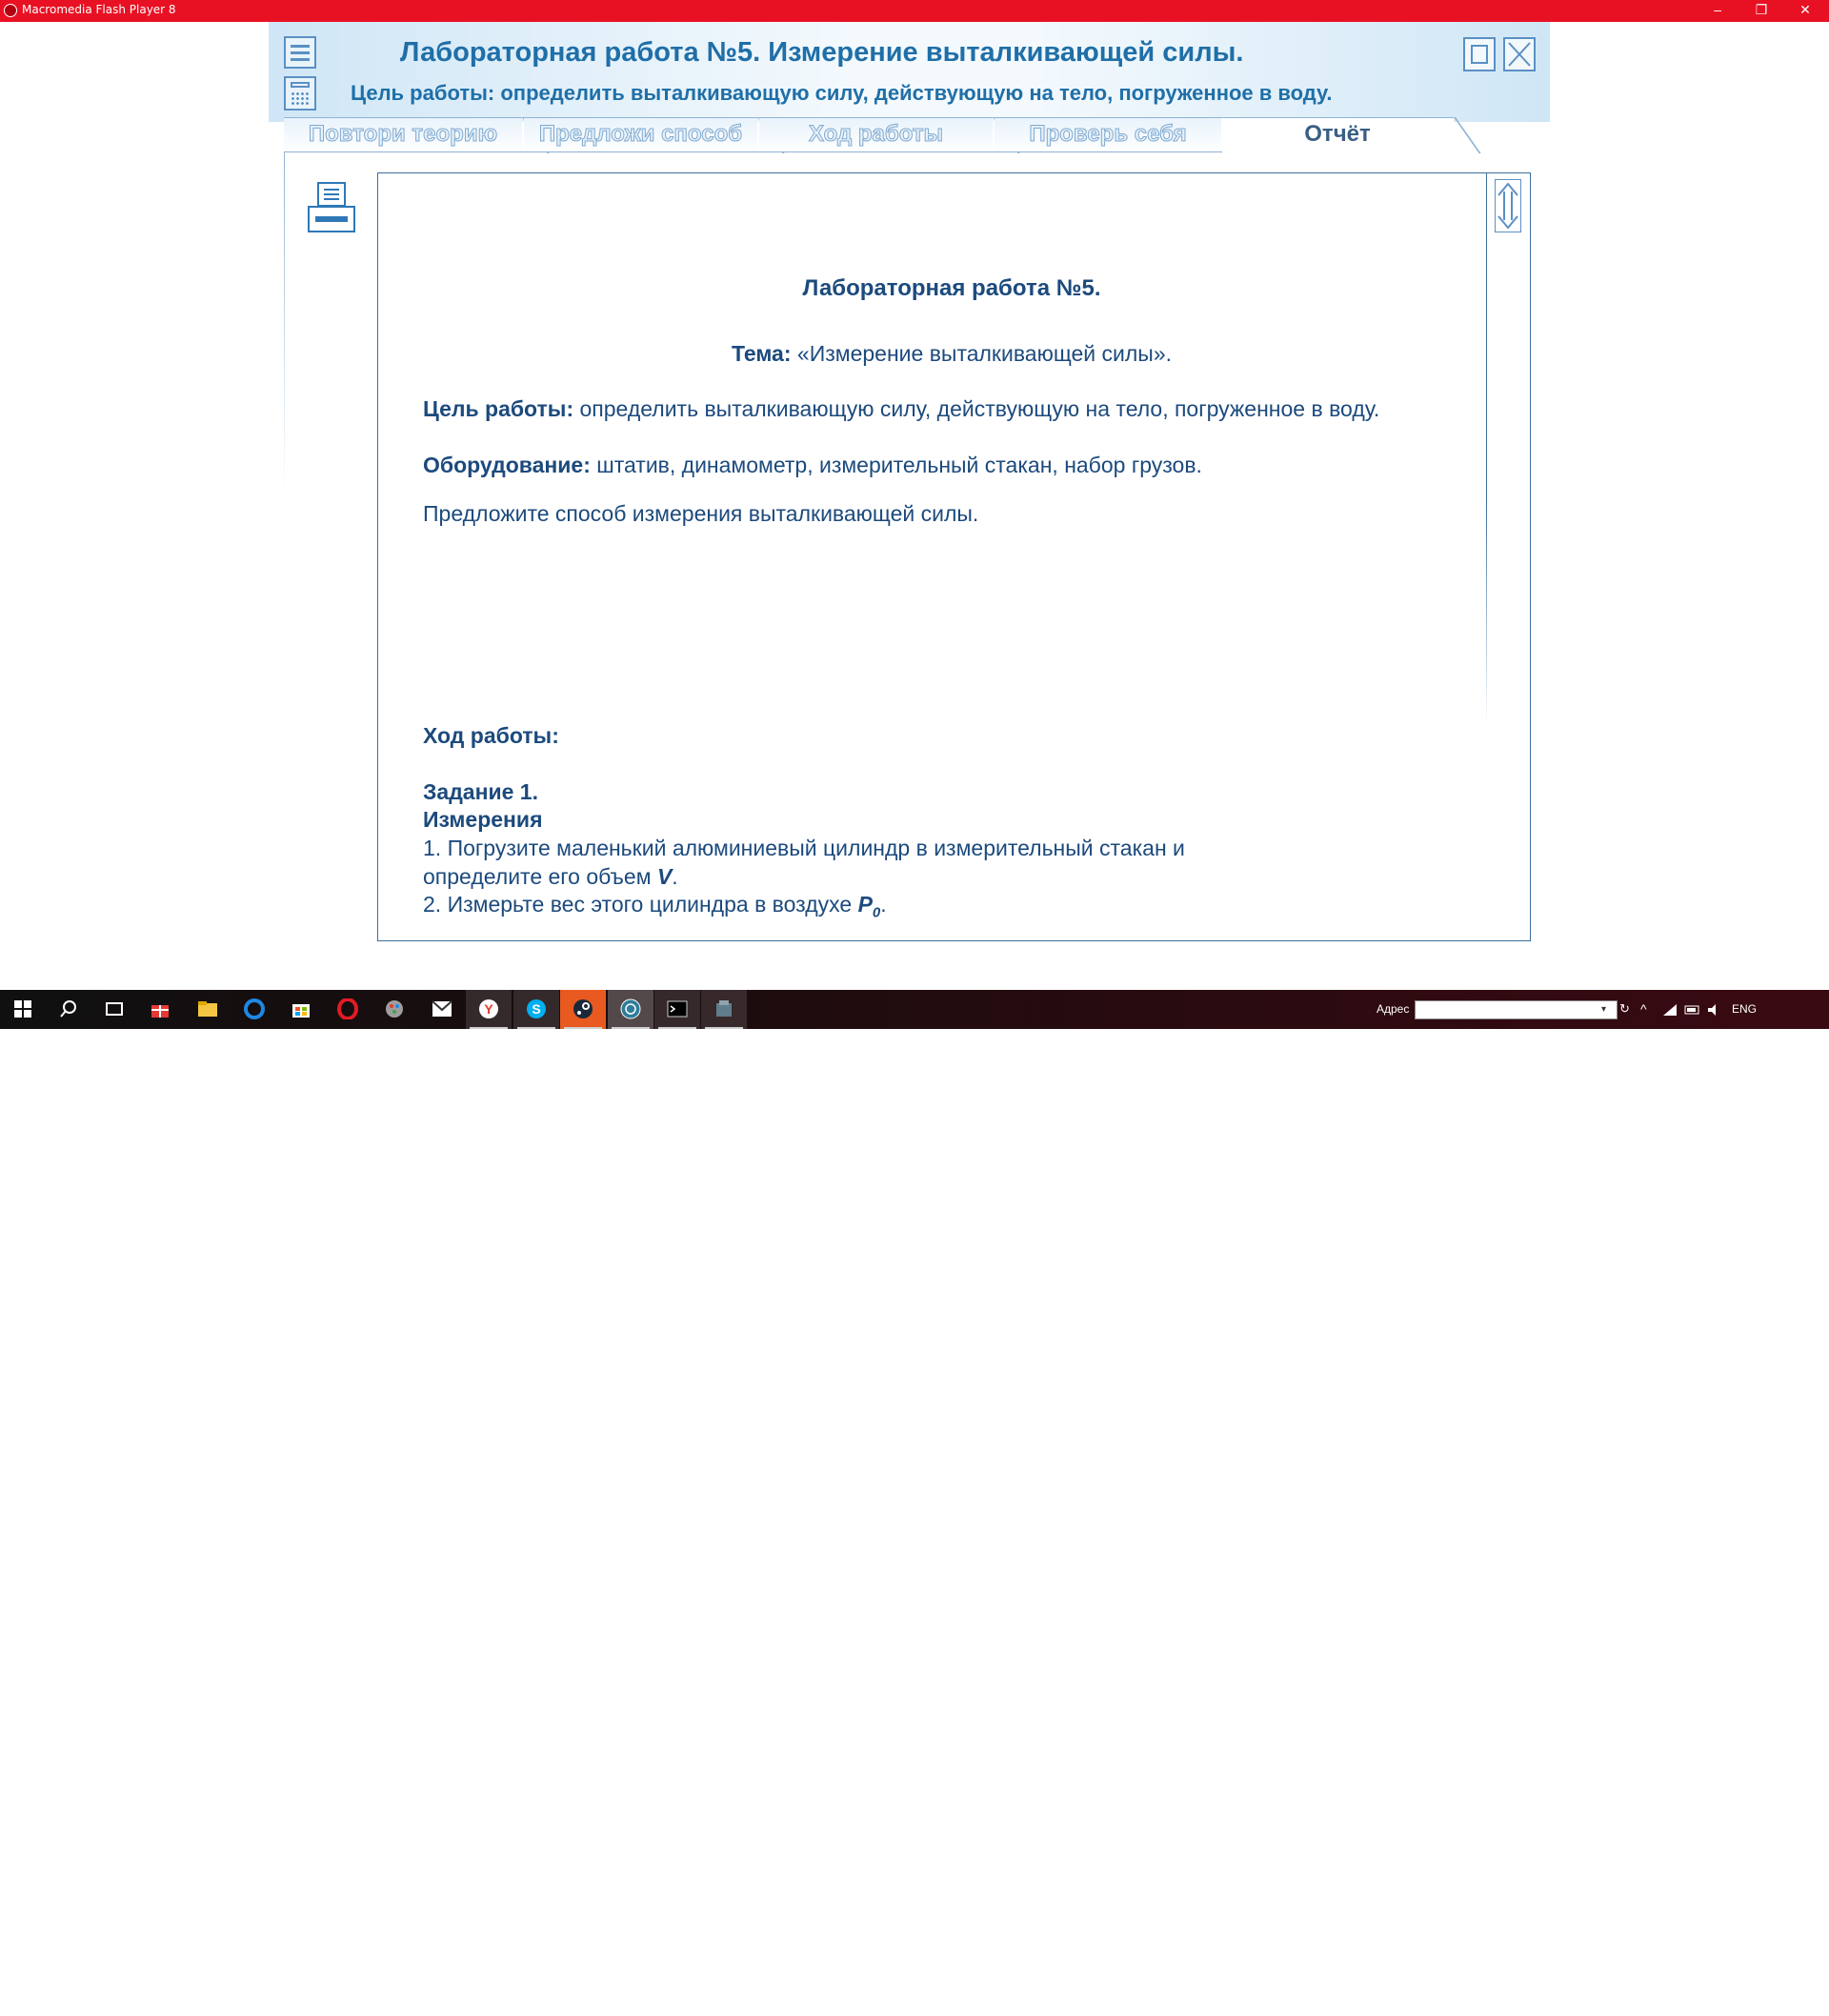 This screenshot has width=1829, height=2016. I want to click on close-lesson-button, so click(1520, 54).